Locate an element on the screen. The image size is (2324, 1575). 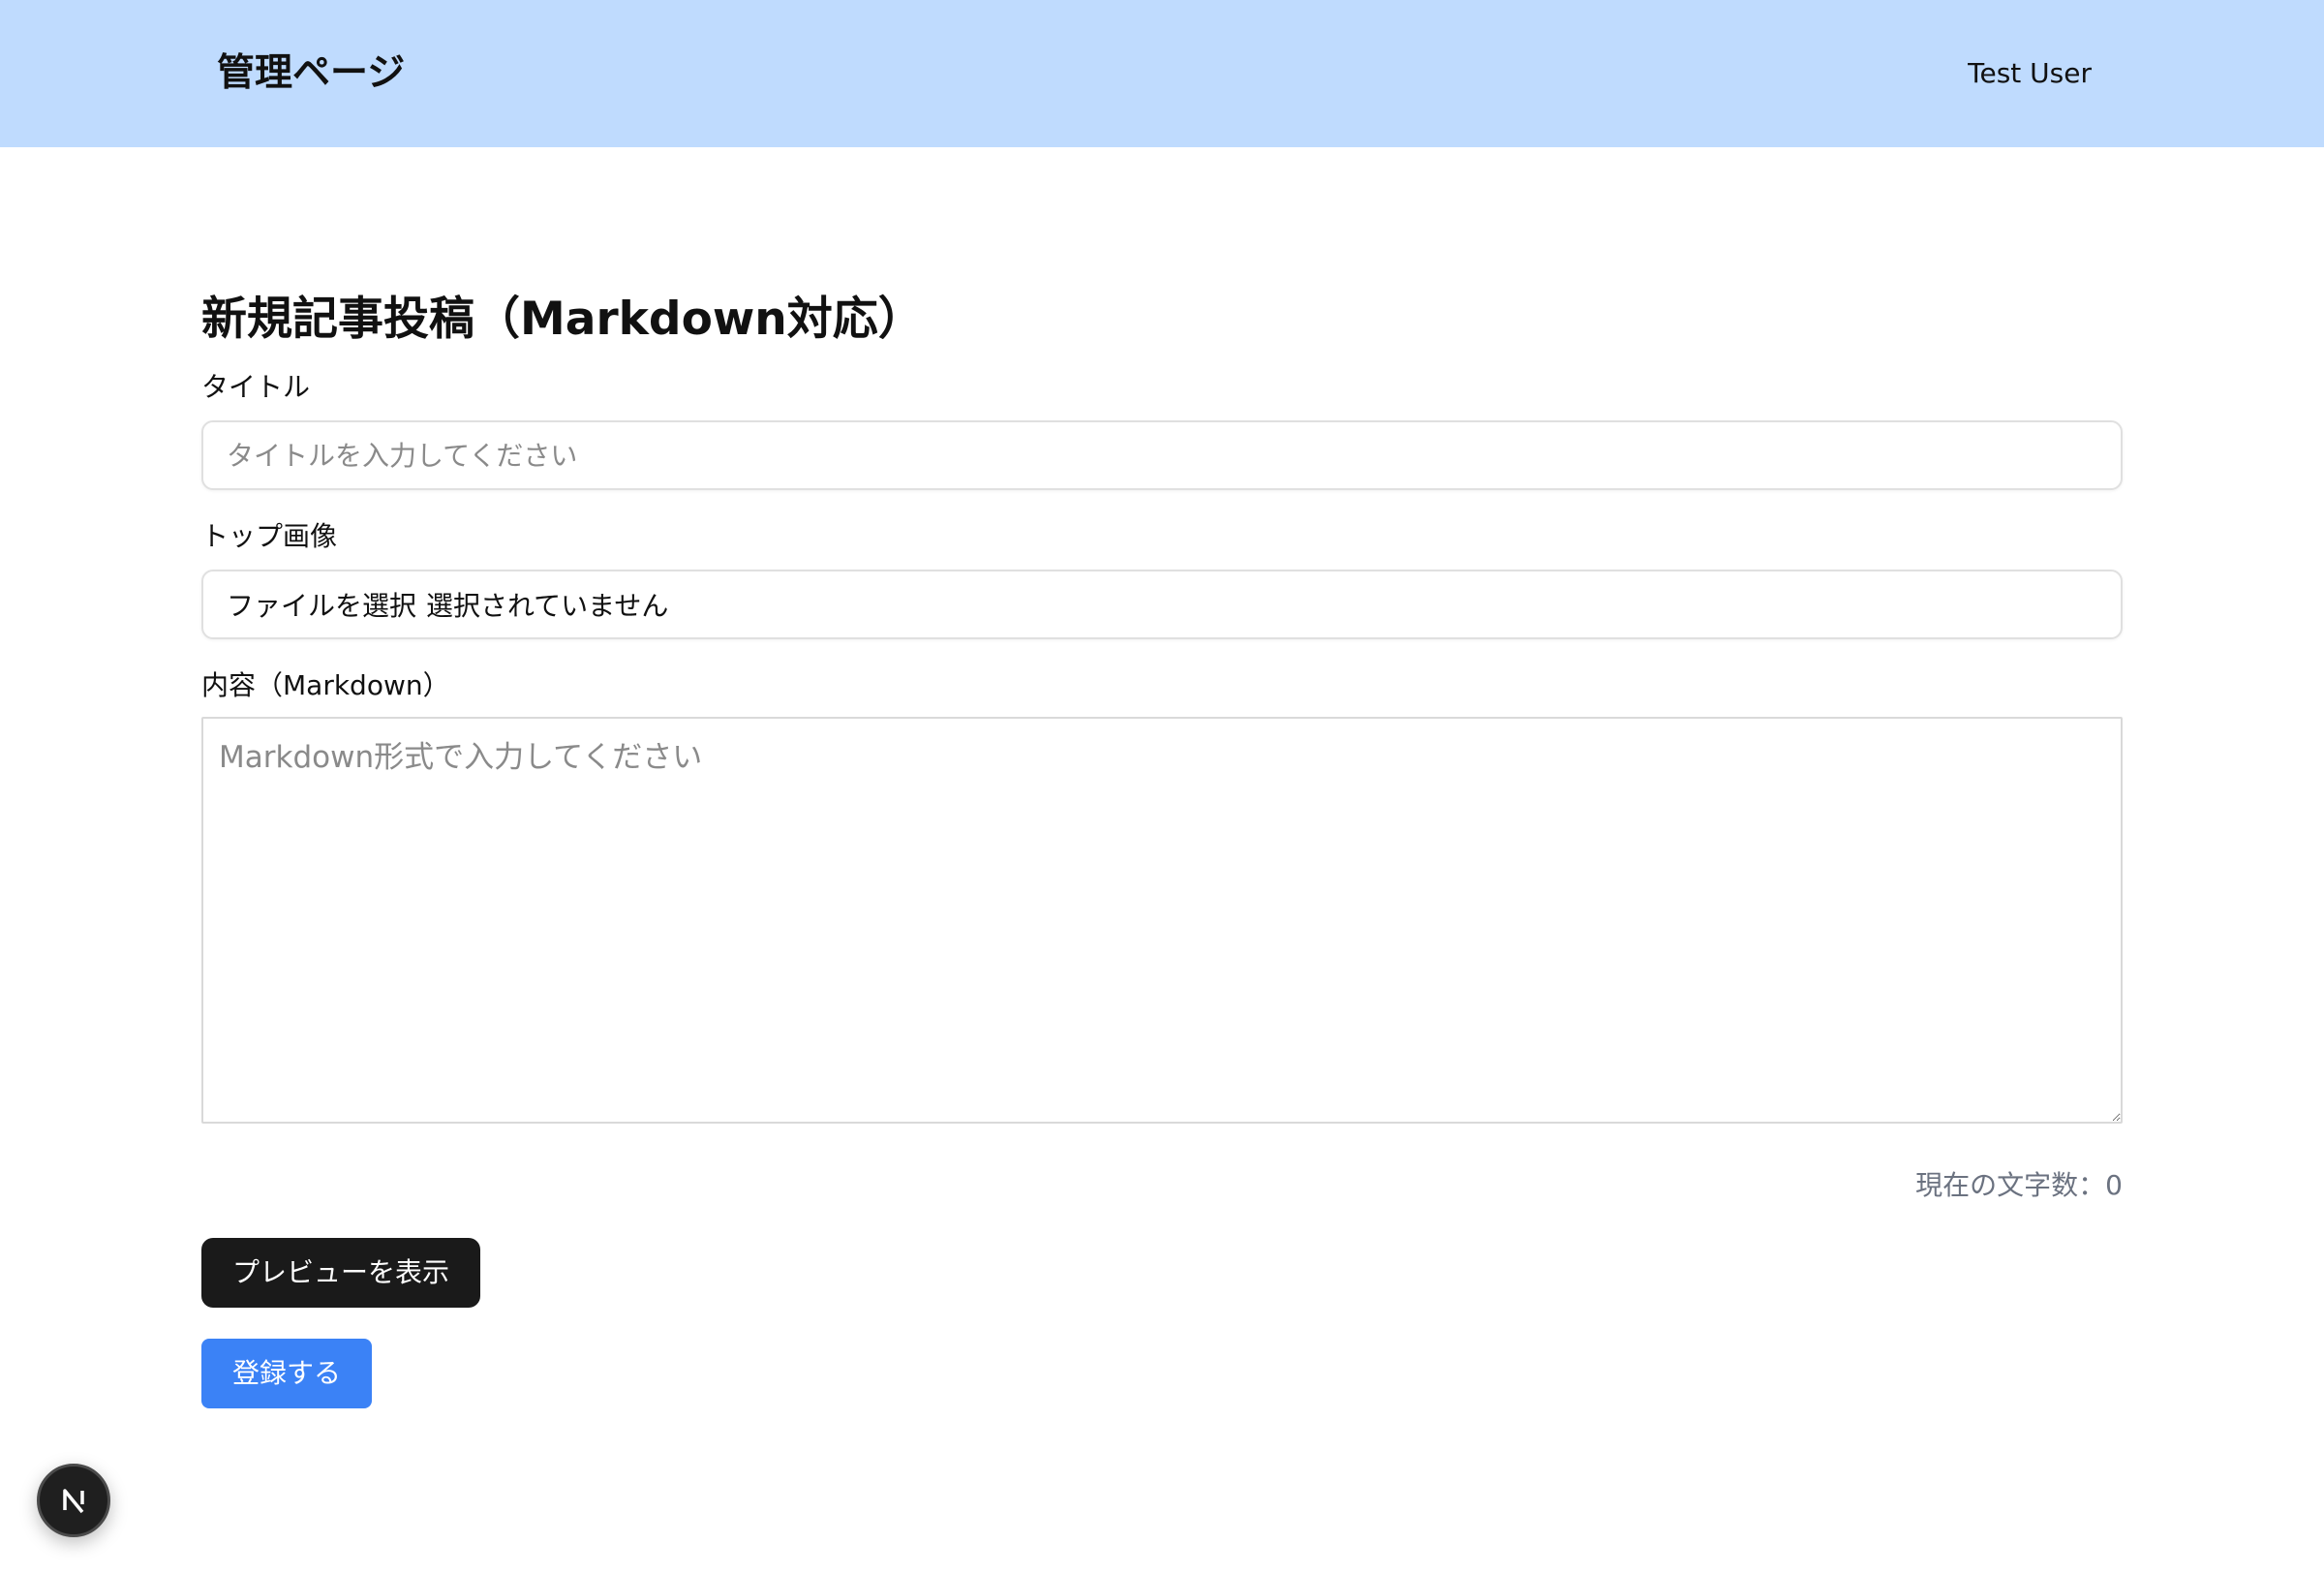
submit-button-row: 登録する is located at coordinates (1162, 1358).